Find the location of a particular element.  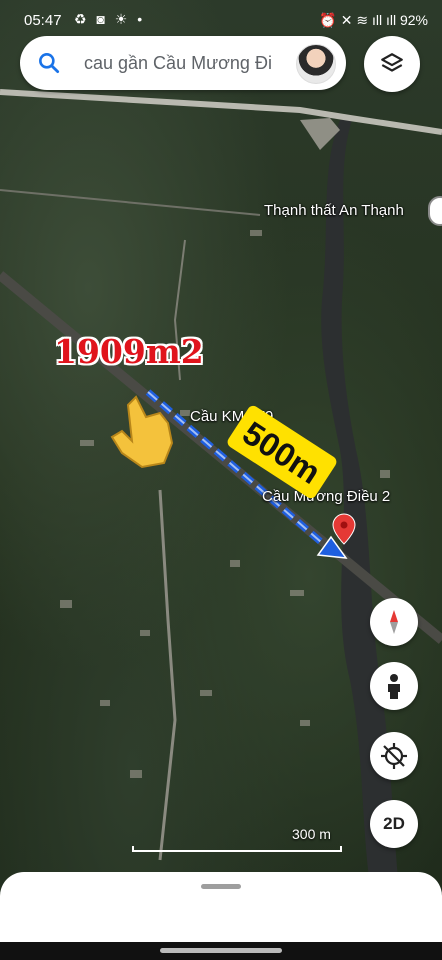

compass-icon is located at coordinates (394, 622).